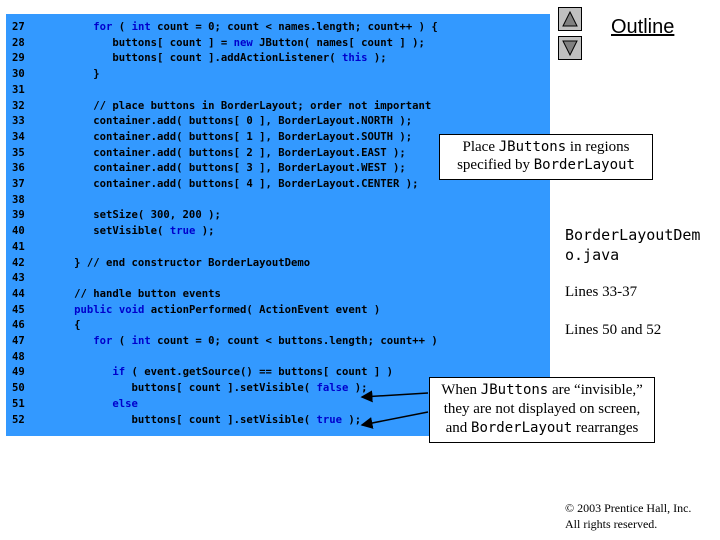  I want to click on lines-reference-50-52: Lines 50 and 52, so click(613, 330).